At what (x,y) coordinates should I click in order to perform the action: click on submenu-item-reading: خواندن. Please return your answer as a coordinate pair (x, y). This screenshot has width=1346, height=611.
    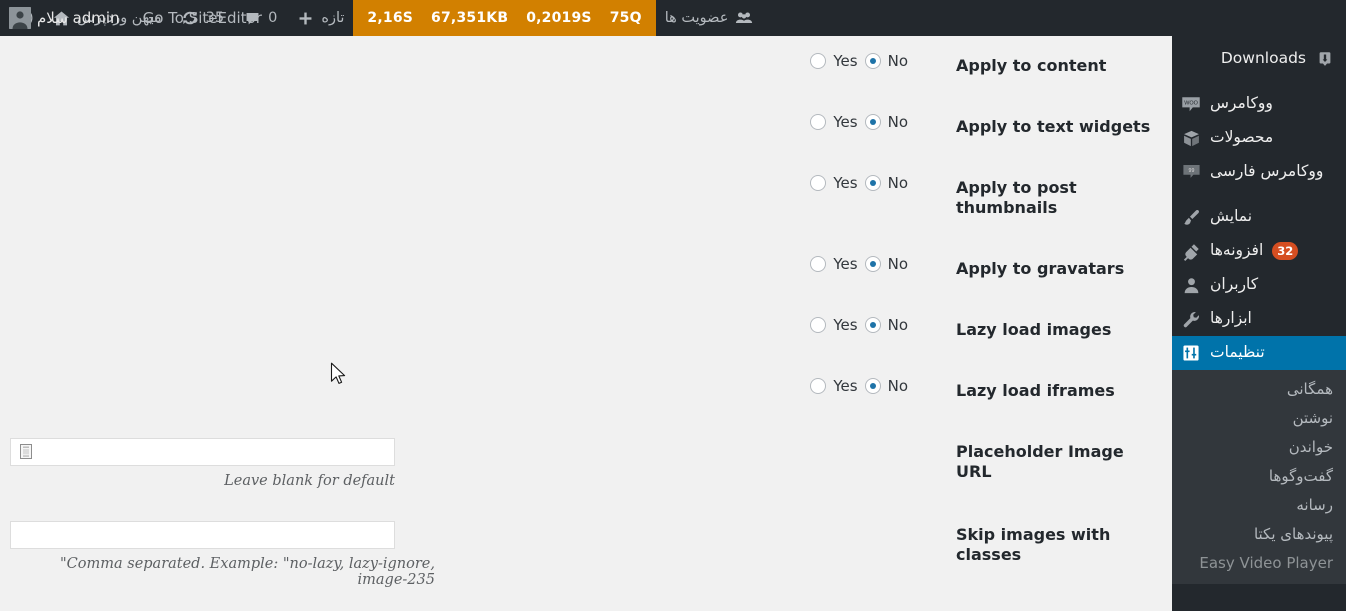
    Looking at the image, I should click on (1259, 447).